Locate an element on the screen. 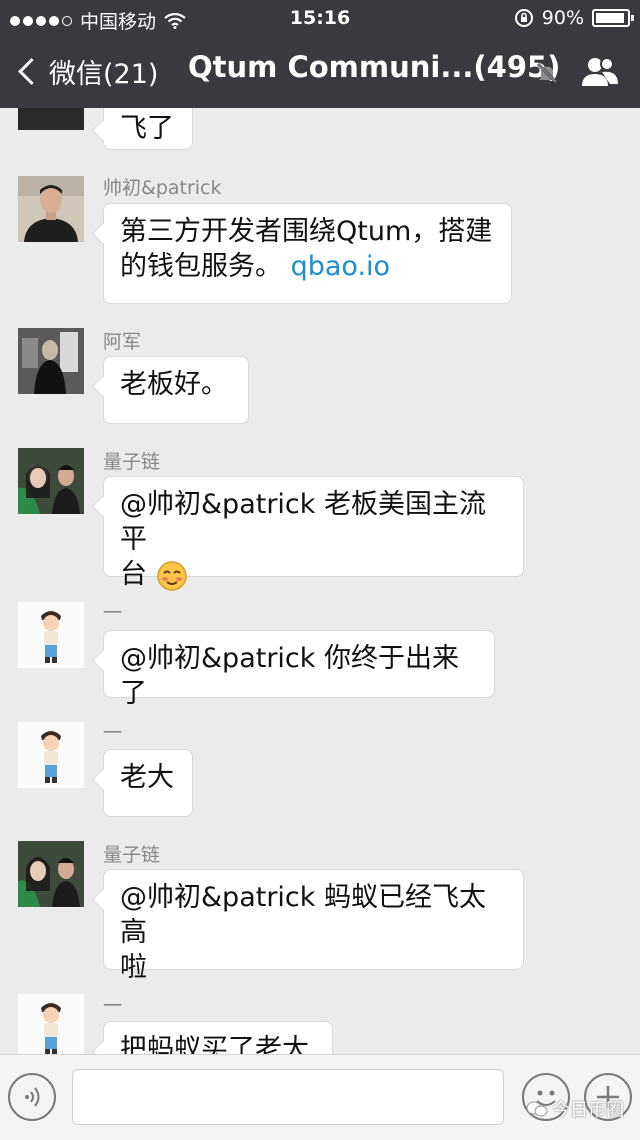  message-bubble: 把蚂蚁买了老大 is located at coordinates (218, 1037).